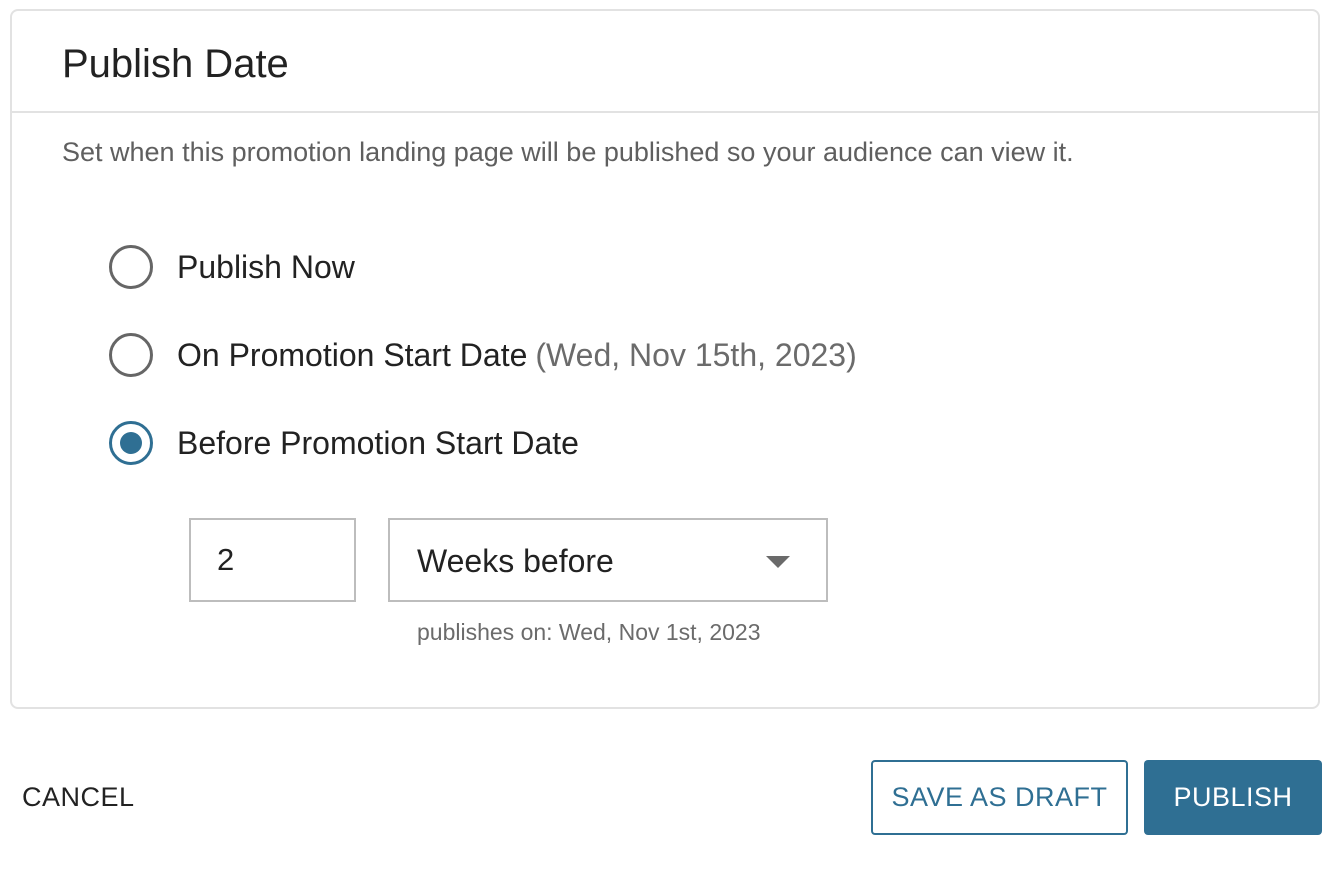 The height and width of the screenshot is (872, 1332). I want to click on offset-unit-select: Weeks before, so click(608, 560).